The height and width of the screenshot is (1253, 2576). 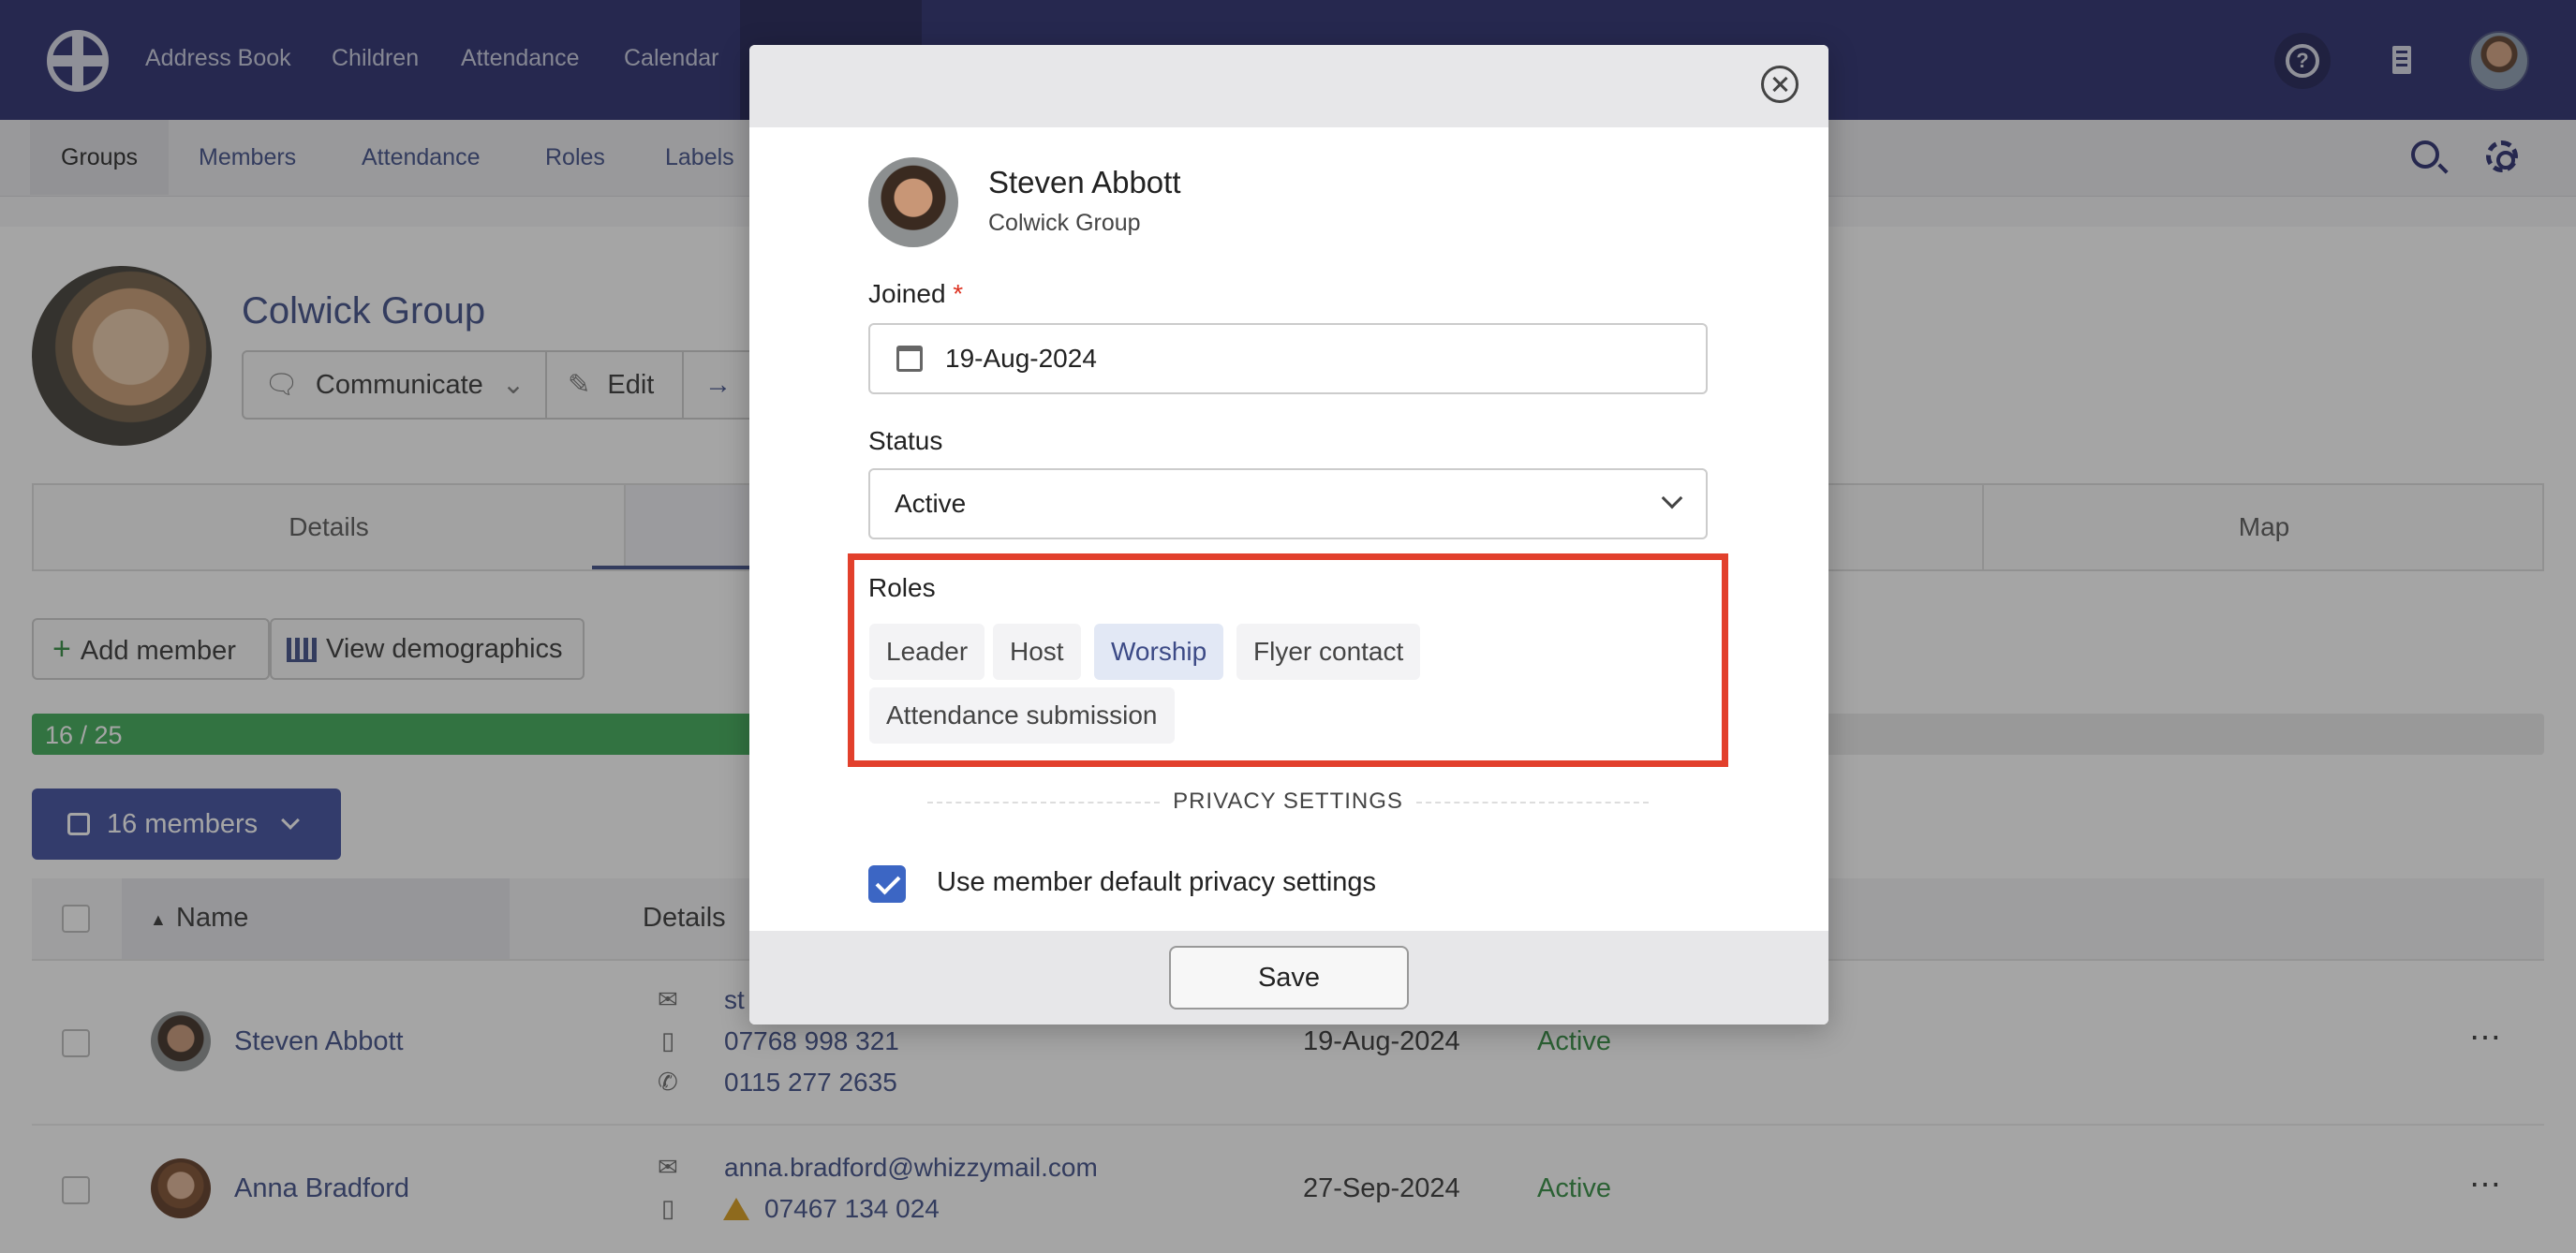 I want to click on joined-date-input: 19-Aug-2024, so click(x=1288, y=358).